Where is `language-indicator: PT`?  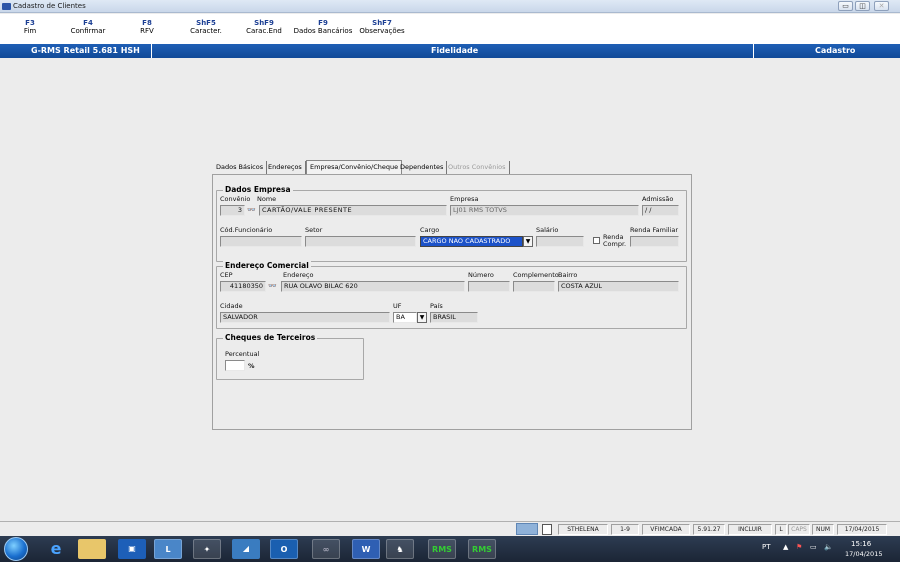 language-indicator: PT is located at coordinates (766, 547).